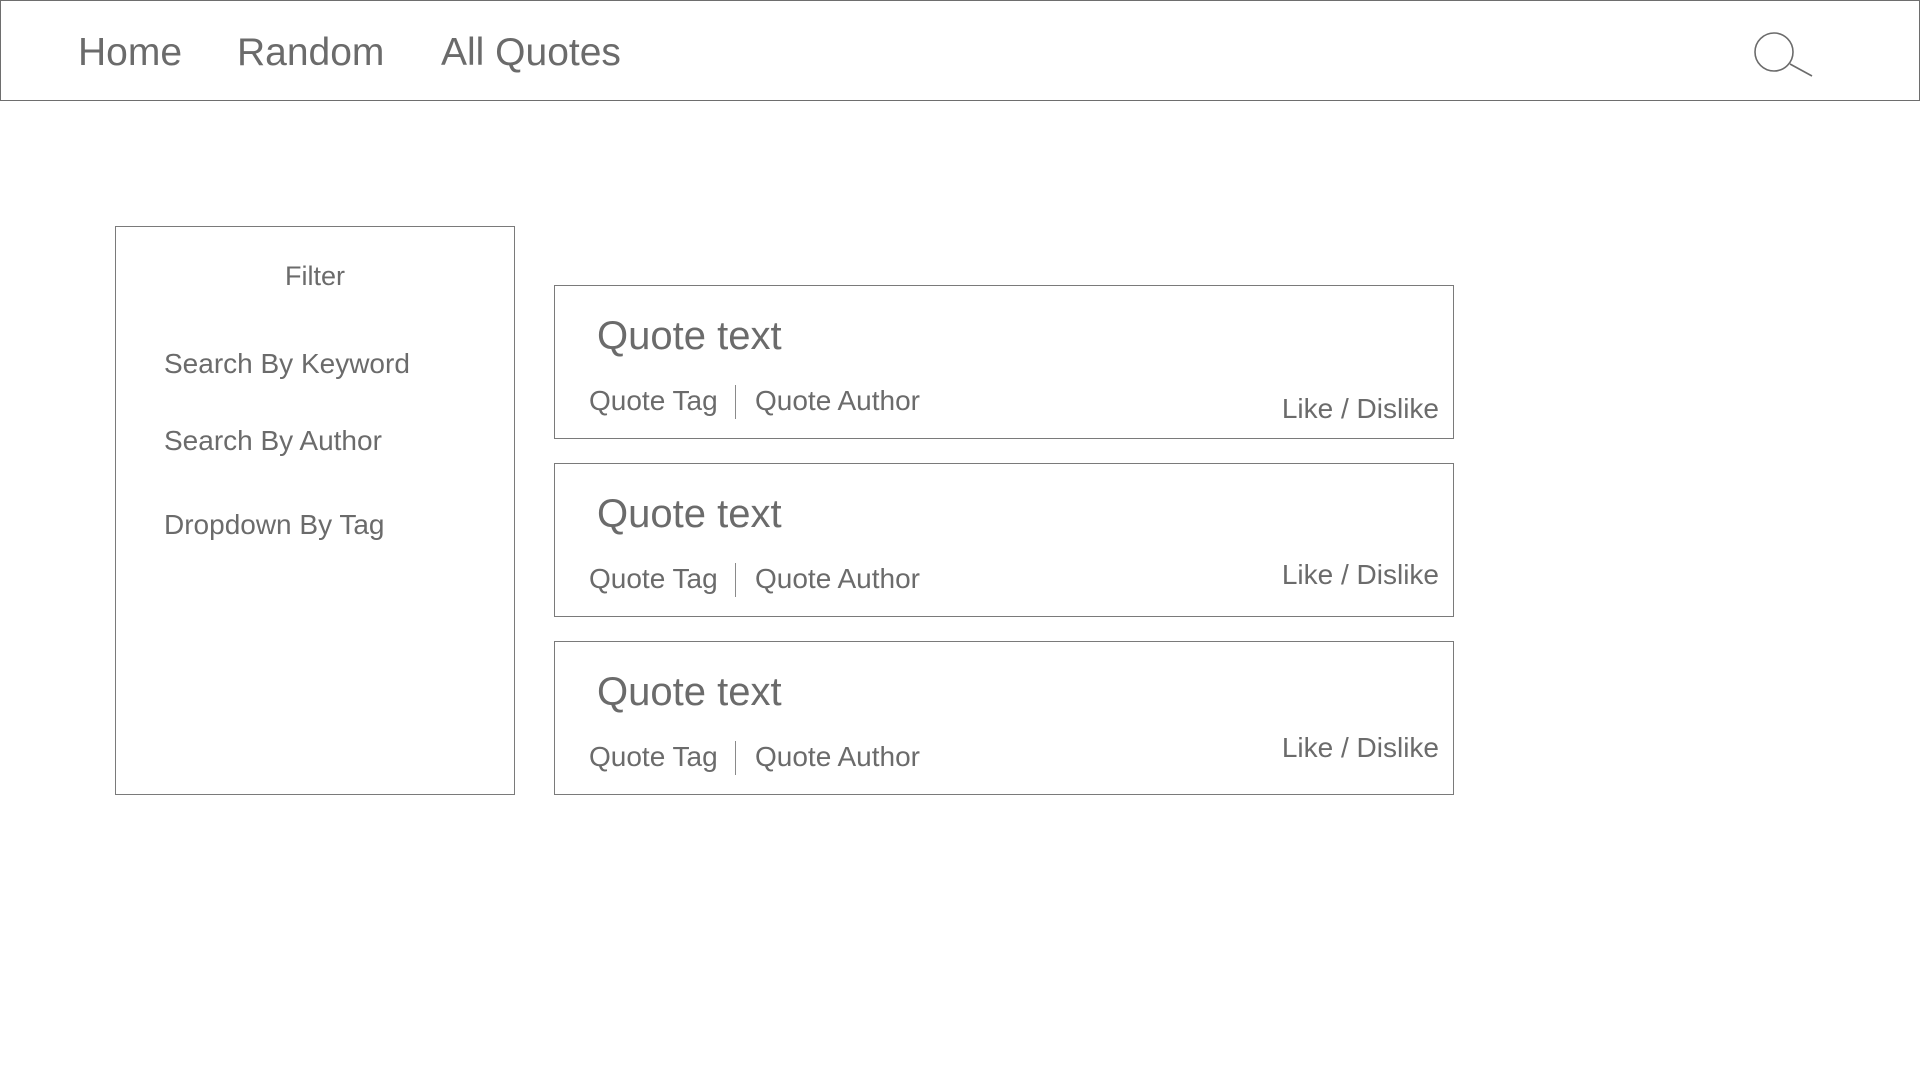 The height and width of the screenshot is (1080, 1920). Describe the element at coordinates (130, 53) in the screenshot. I see `nav-link-home: Home` at that location.